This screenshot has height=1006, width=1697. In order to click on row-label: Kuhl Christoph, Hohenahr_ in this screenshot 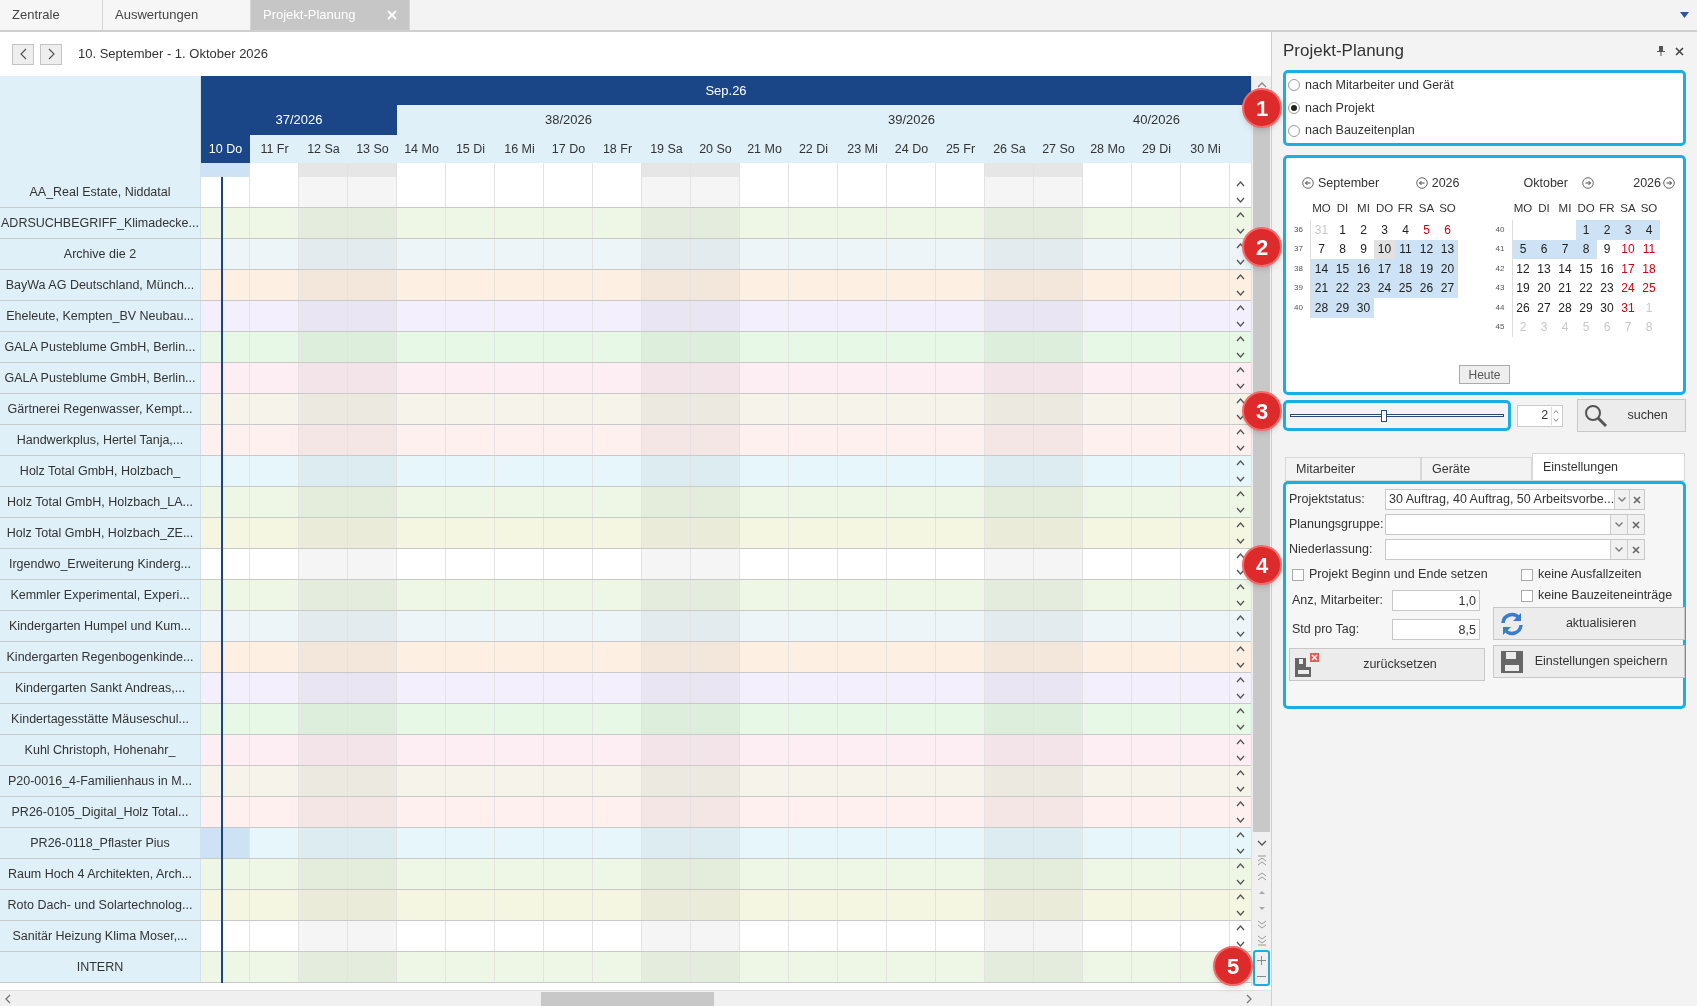, I will do `click(100, 750)`.